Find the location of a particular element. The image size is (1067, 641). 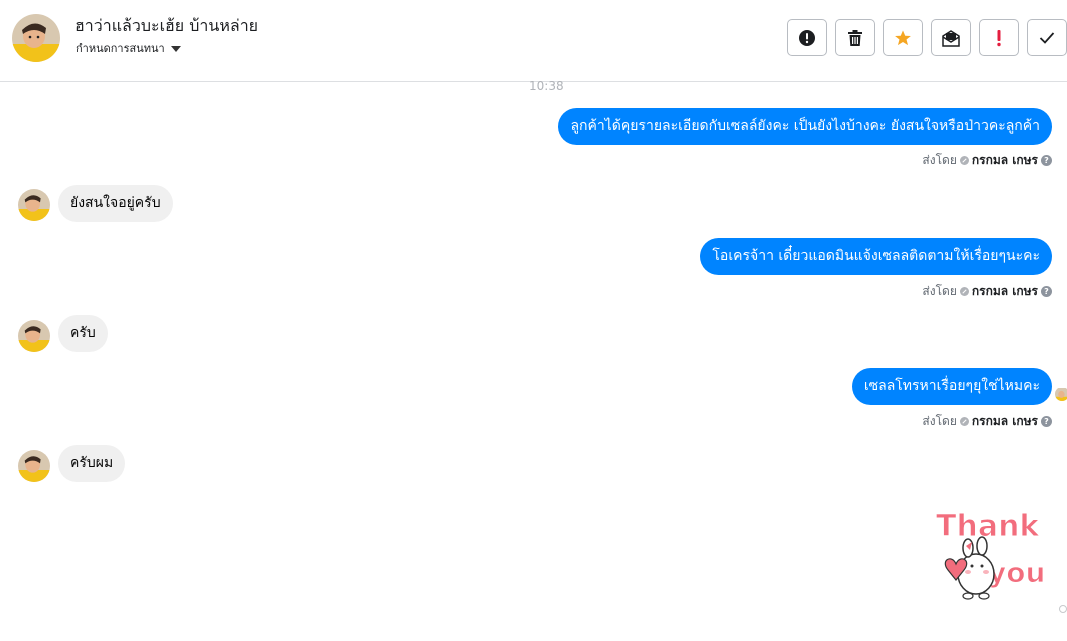

important-button is located at coordinates (999, 37).